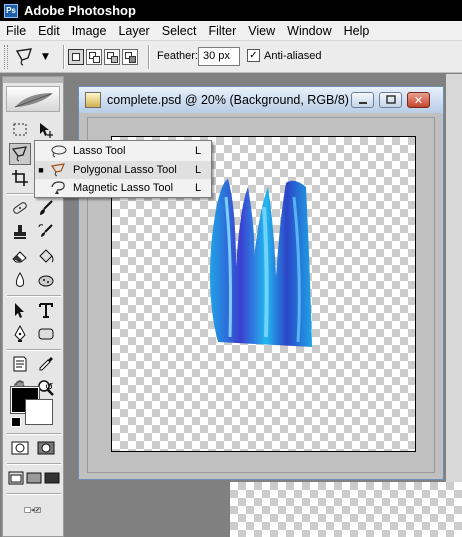 This screenshot has width=462, height=537. What do you see at coordinates (89, 31) in the screenshot?
I see `menu-image: Image` at bounding box center [89, 31].